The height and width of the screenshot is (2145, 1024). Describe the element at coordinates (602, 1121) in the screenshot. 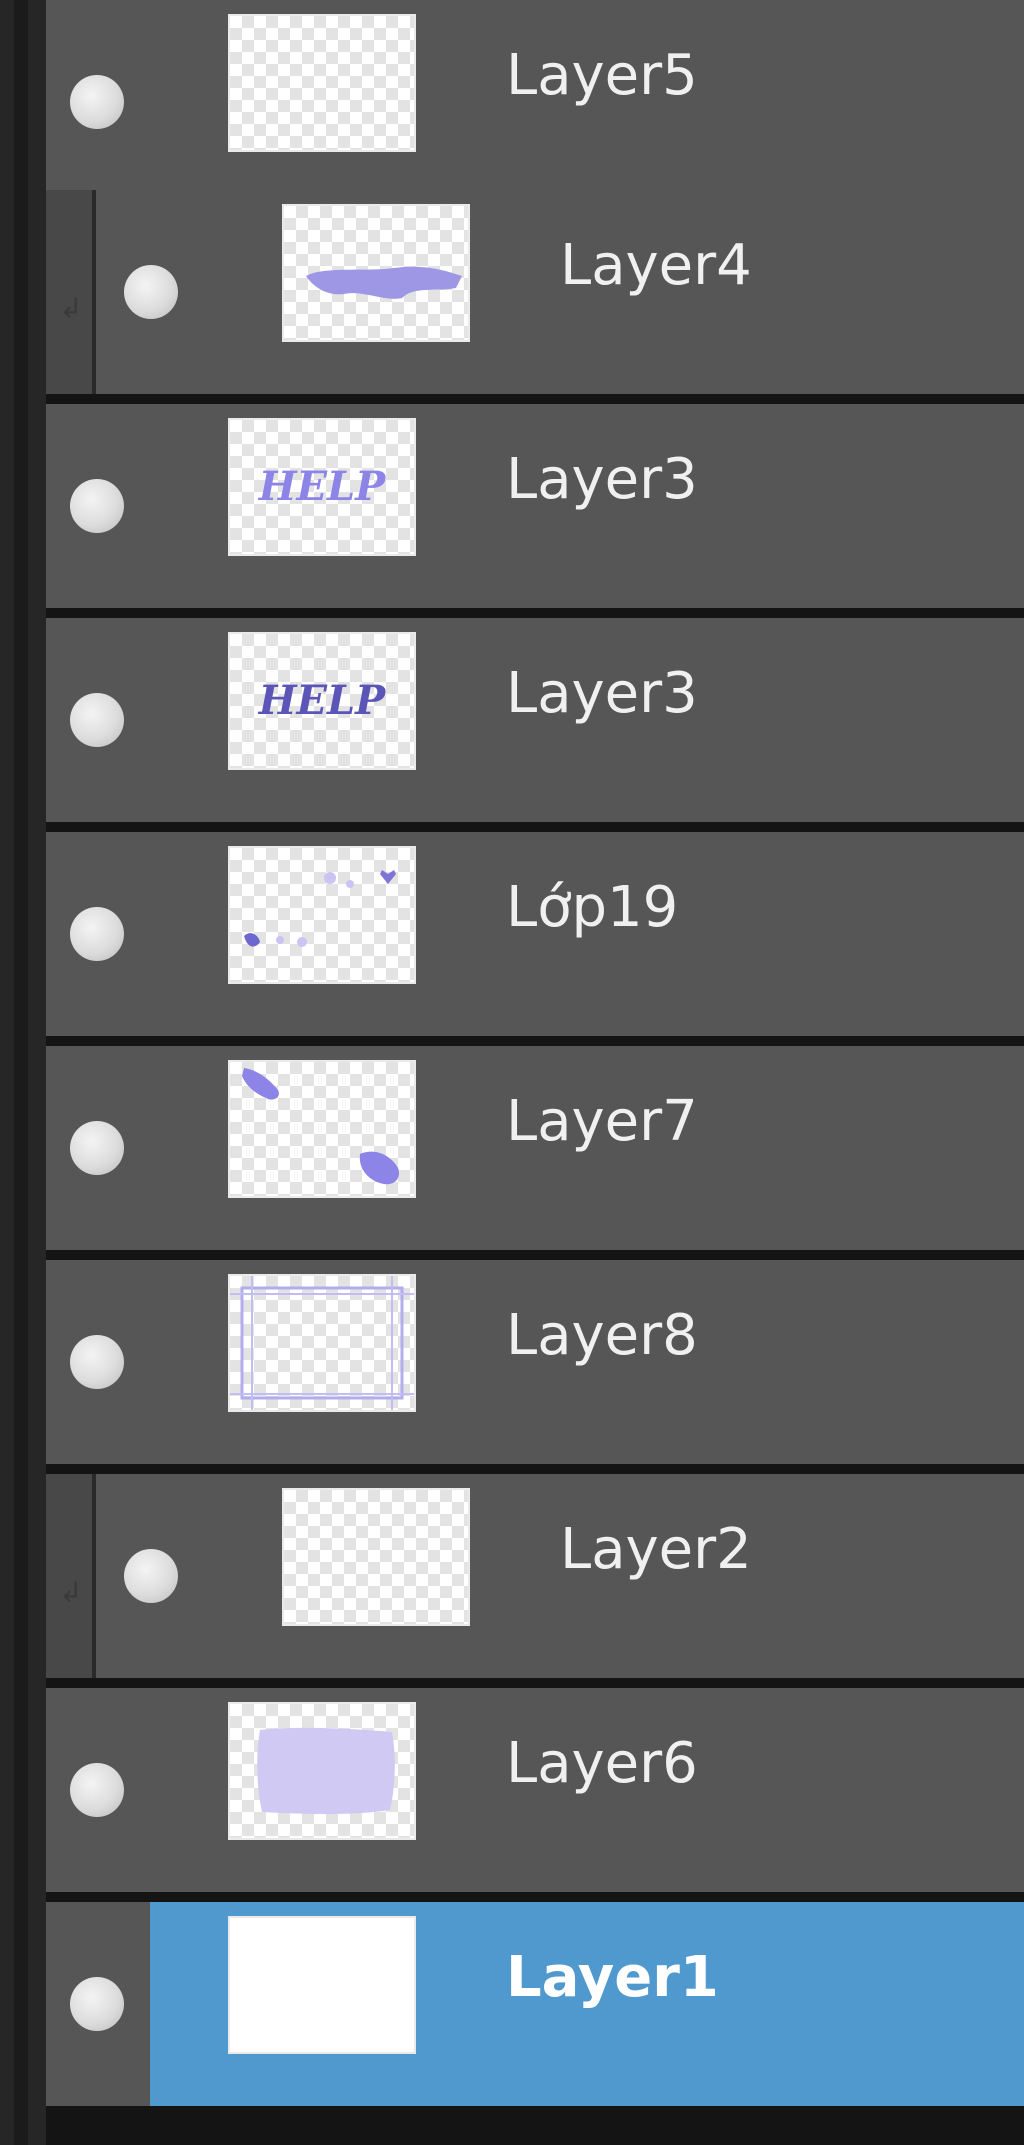

I see `layer-name: Layer7` at that location.